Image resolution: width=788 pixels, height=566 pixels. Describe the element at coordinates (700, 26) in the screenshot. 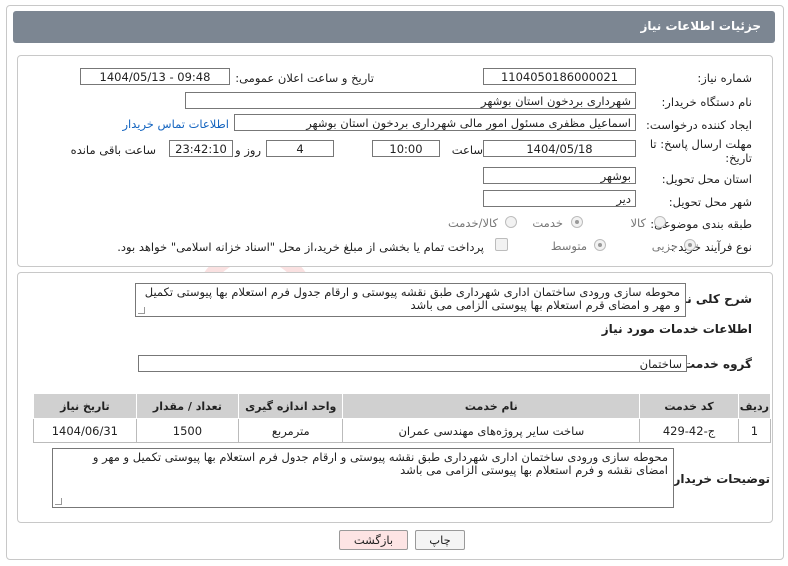

I see `page-title: جزئیات اطلاعات نیاز` at that location.